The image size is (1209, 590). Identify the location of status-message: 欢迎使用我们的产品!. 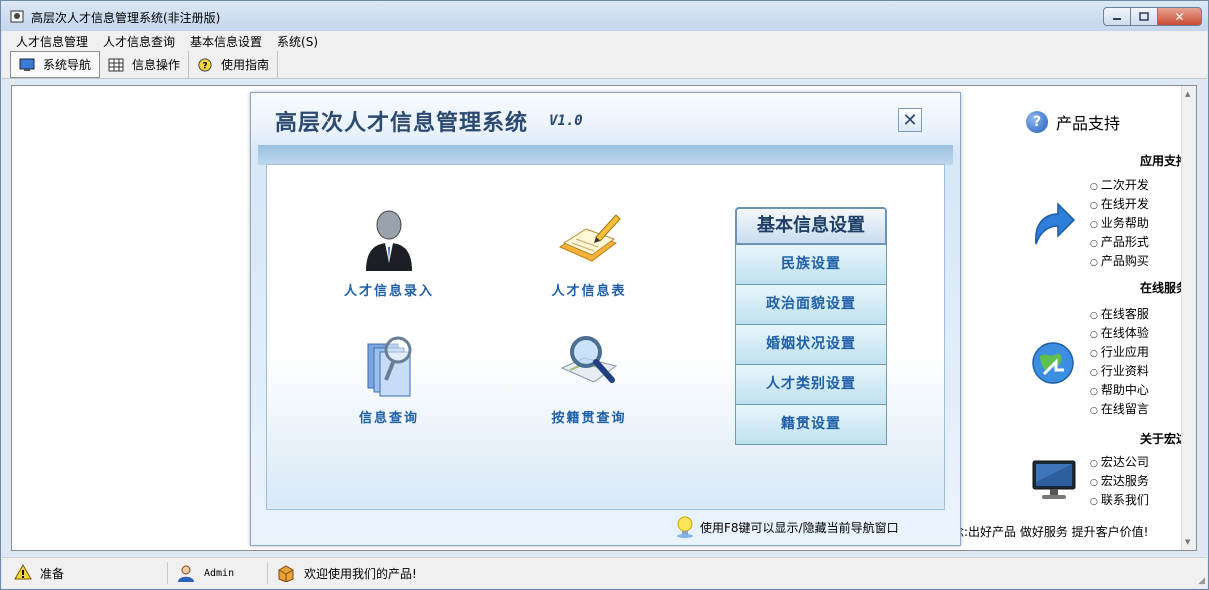
(468, 573).